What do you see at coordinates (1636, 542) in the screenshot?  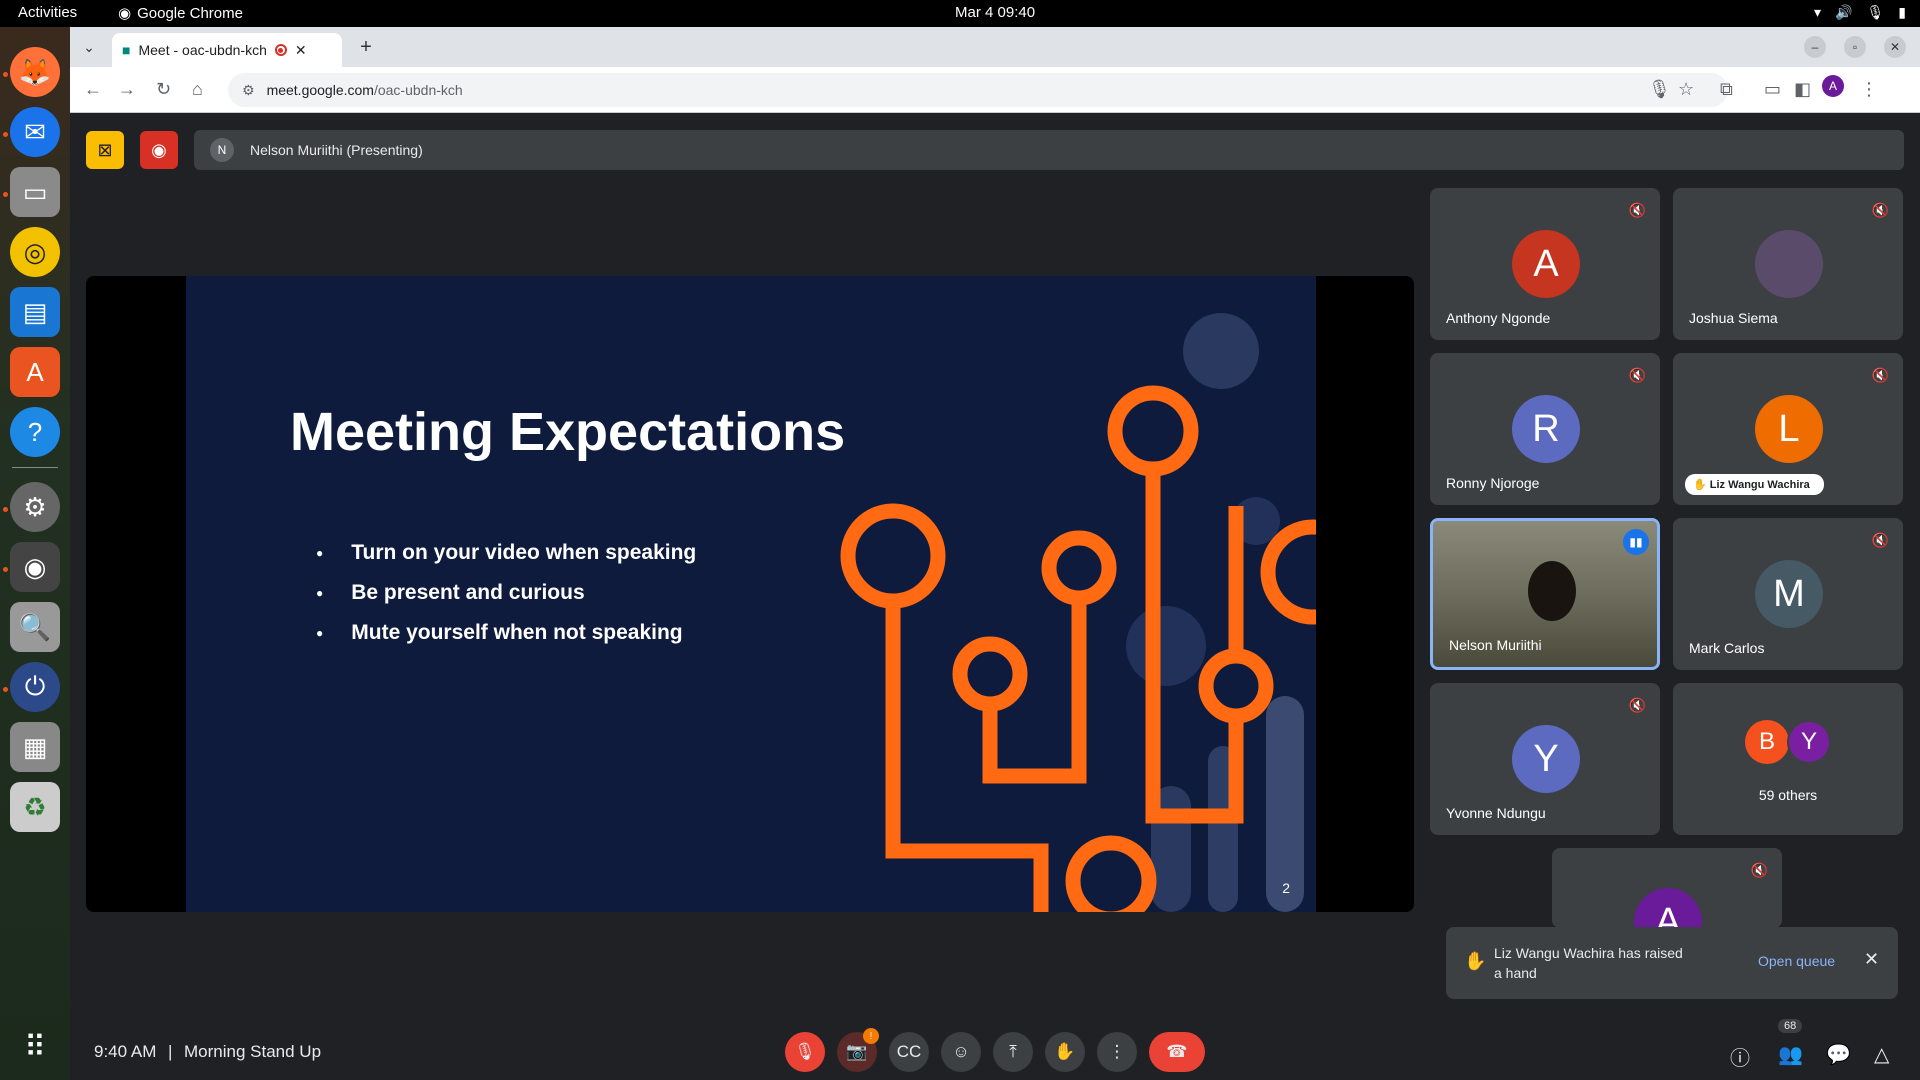 I see `speaking-indicator-icon: ▮▮` at bounding box center [1636, 542].